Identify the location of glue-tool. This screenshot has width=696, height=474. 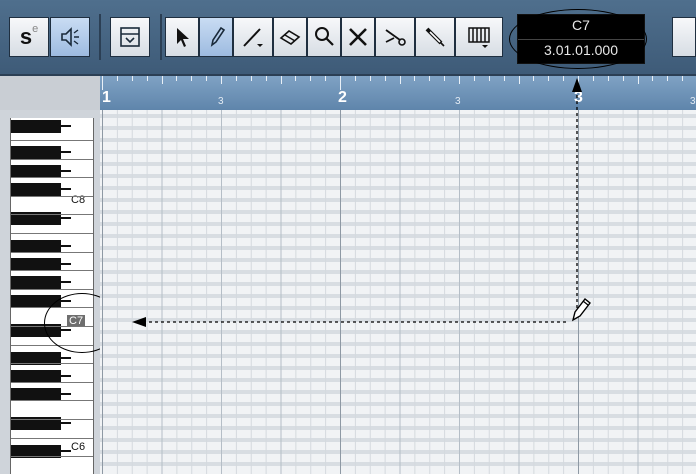
(435, 37).